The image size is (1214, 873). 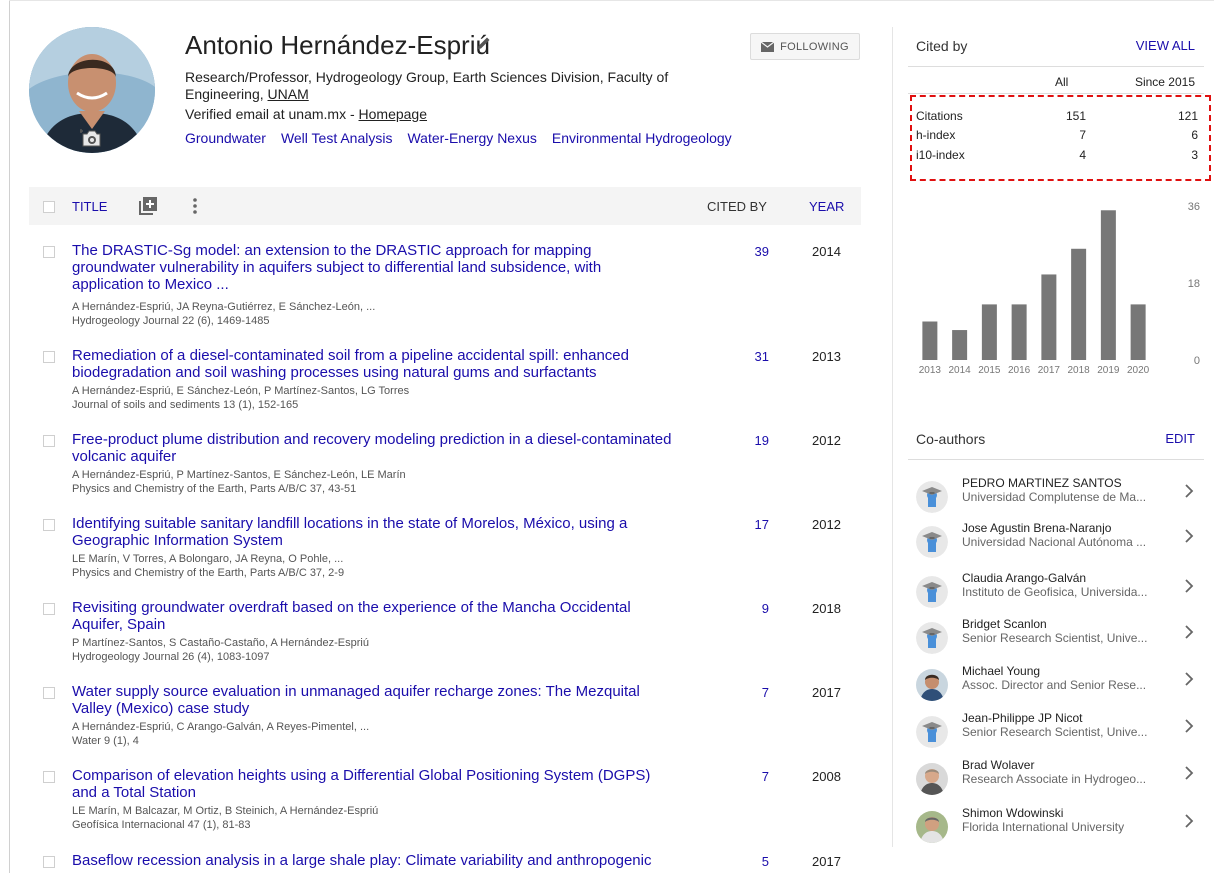 What do you see at coordinates (1024, 578) in the screenshot?
I see `coauthor-name: Claudia Arango-Galván` at bounding box center [1024, 578].